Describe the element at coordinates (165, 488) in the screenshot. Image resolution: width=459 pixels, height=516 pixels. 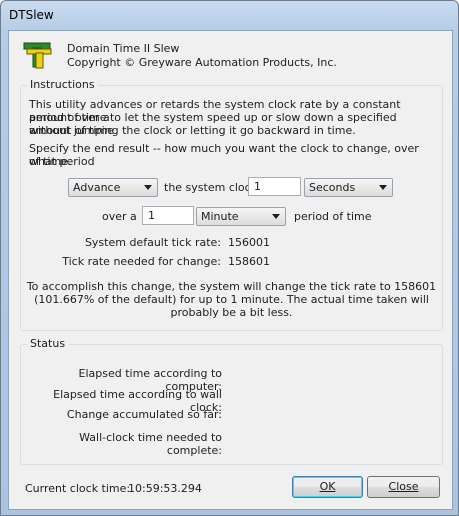
I see `current-clock-value: 10:59:53.294` at that location.